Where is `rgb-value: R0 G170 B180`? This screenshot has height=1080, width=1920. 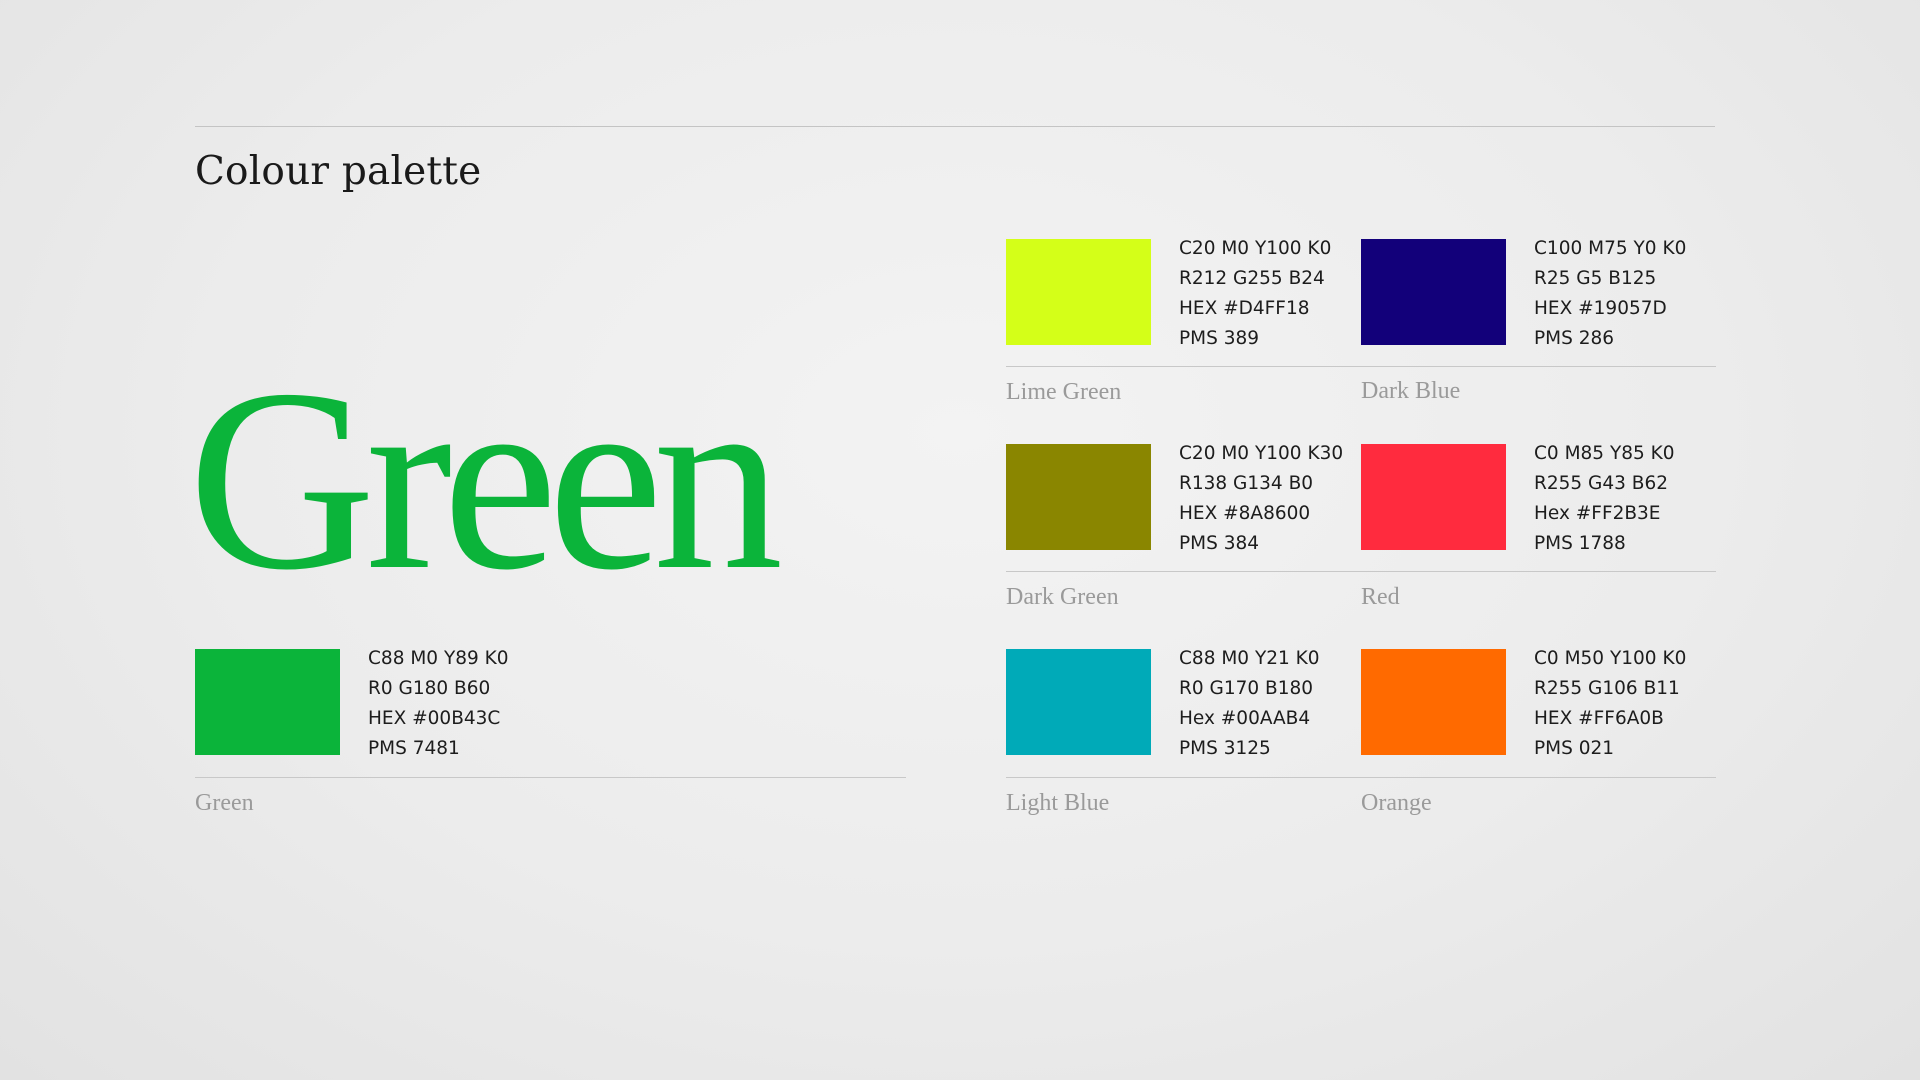
rgb-value: R0 G170 B180 is located at coordinates (1246, 688).